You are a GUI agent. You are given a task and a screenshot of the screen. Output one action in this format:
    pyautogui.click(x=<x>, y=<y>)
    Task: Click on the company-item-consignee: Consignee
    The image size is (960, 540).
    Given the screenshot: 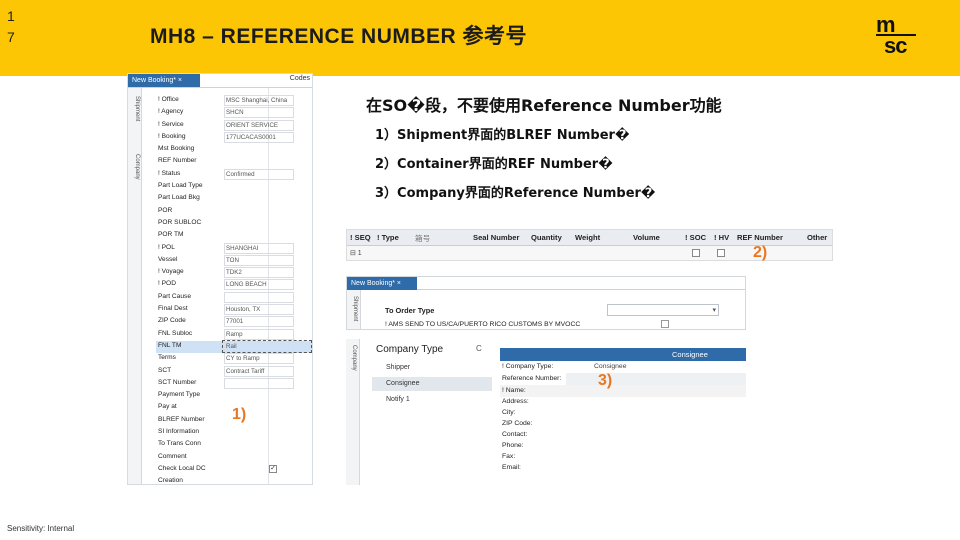 What is the action you would take?
    pyautogui.click(x=432, y=384)
    